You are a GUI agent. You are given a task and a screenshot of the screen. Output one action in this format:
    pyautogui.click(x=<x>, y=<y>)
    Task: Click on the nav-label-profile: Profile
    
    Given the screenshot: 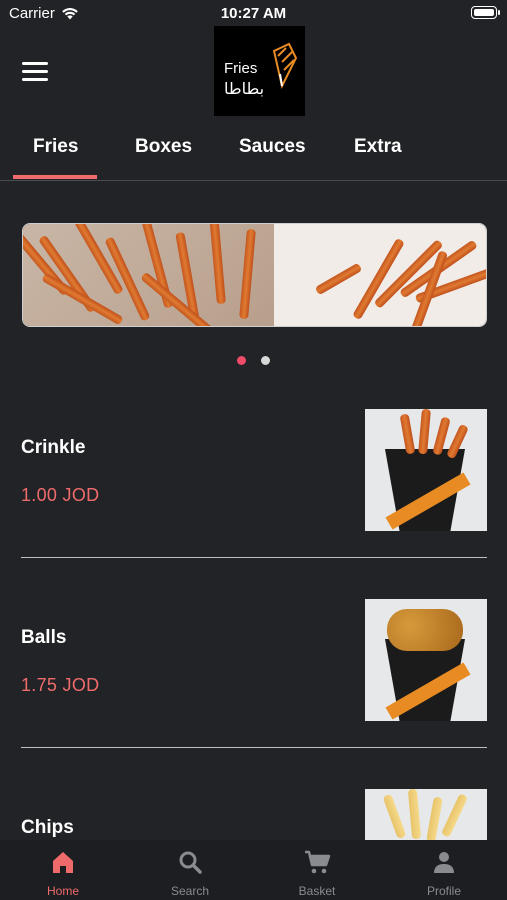 What is the action you would take?
    pyautogui.click(x=443, y=891)
    